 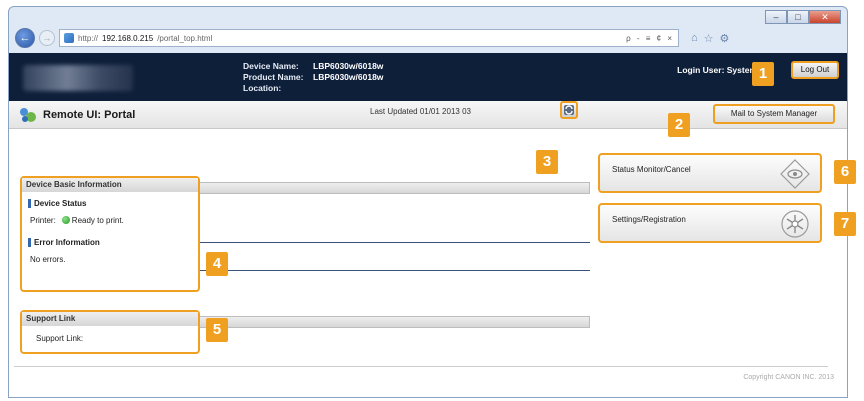 I want to click on url-prefix: http://, so click(x=88, y=38).